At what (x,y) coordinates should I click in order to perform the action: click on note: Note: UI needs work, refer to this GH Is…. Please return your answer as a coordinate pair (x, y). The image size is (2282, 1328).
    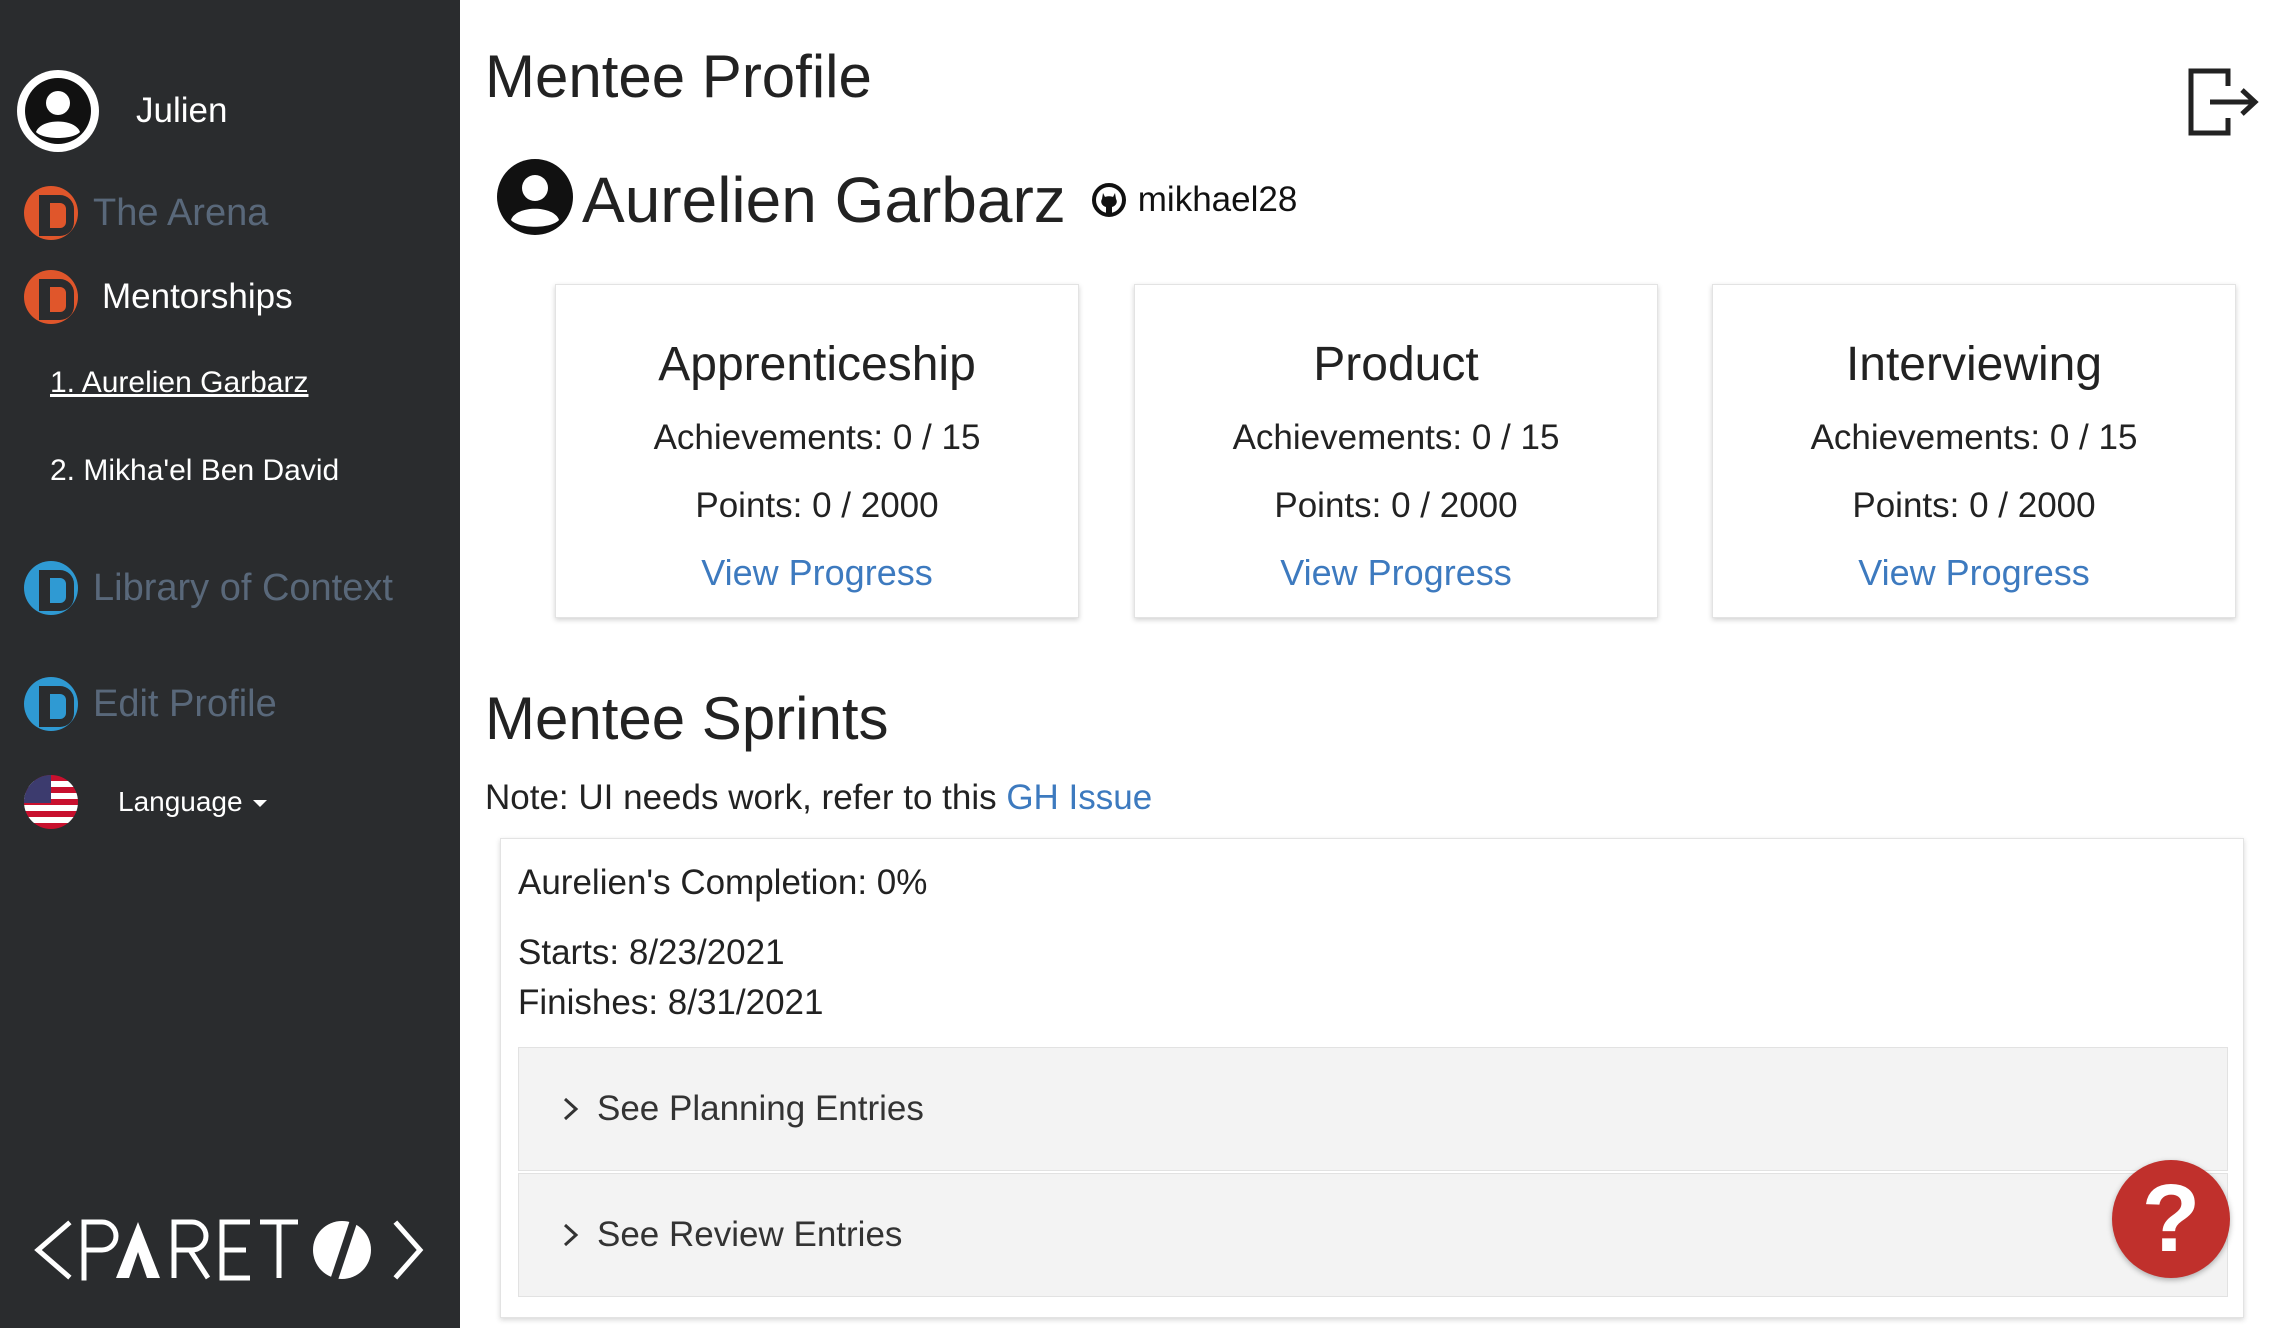
    Looking at the image, I should click on (818, 798).